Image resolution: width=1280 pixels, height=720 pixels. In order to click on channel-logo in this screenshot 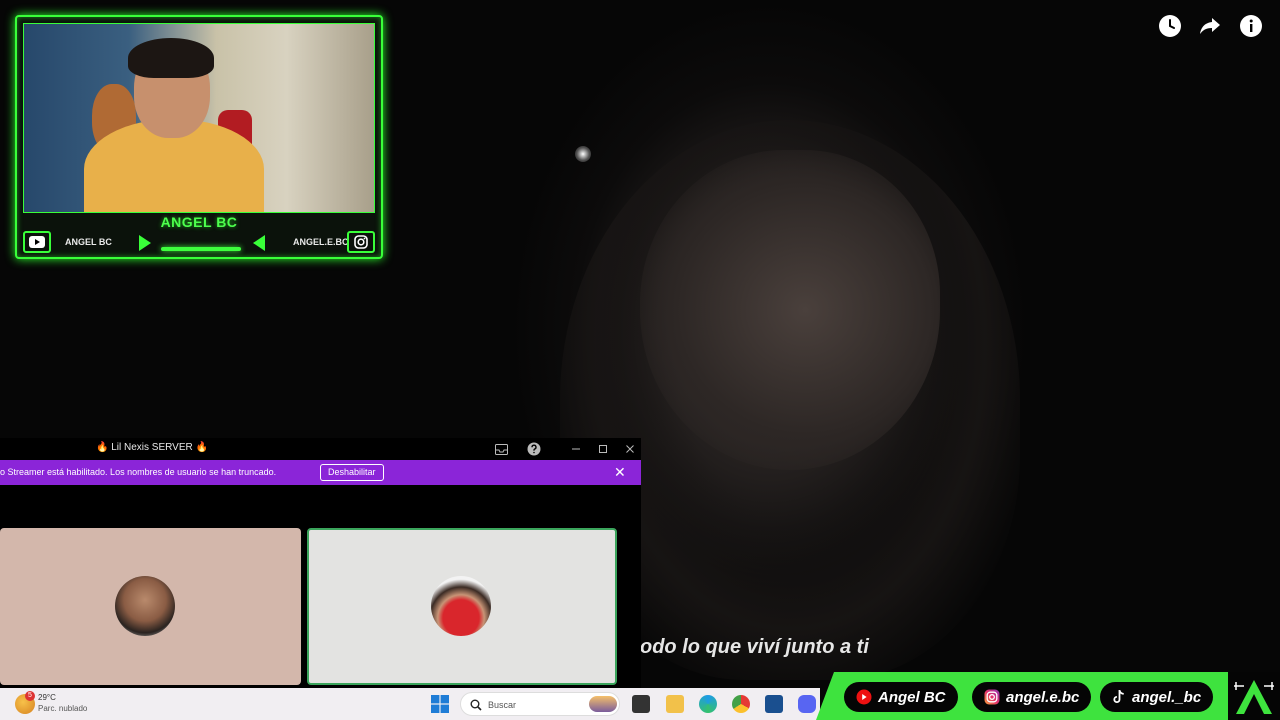, I will do `click(1254, 696)`.